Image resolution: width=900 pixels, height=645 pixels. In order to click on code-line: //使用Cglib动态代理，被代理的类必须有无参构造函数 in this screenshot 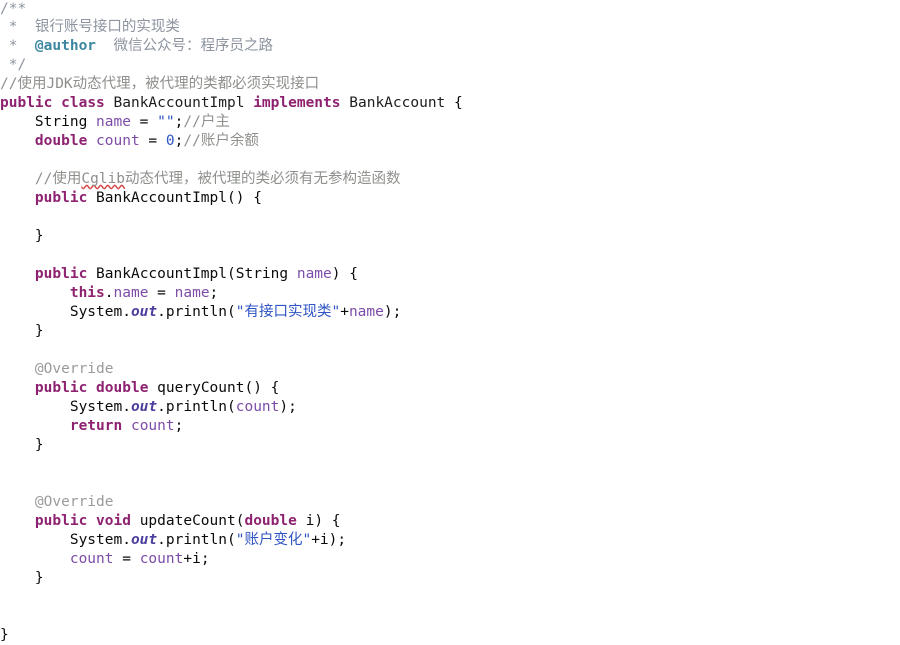, I will do `click(450, 179)`.